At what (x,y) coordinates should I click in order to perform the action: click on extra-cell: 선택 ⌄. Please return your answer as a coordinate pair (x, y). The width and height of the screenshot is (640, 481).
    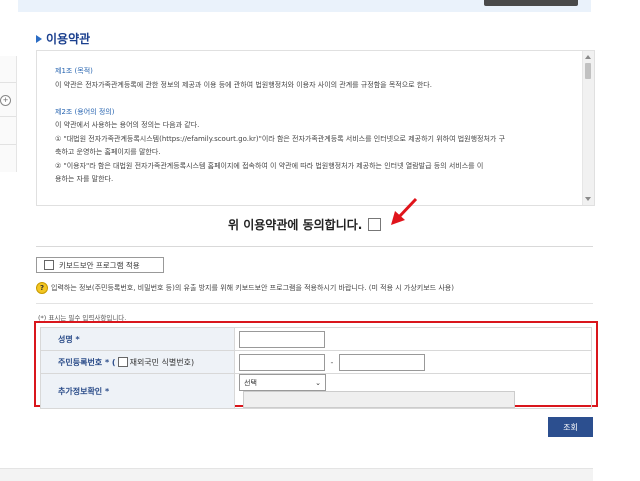
    Looking at the image, I should click on (413, 391).